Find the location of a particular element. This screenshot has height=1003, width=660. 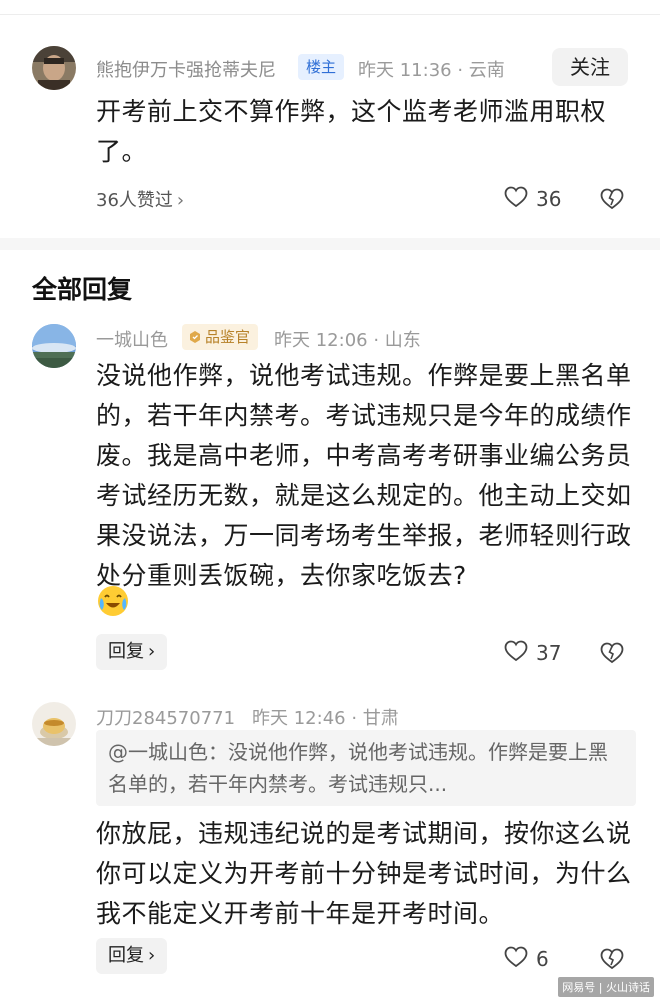

expert-badge-label: 品鉴官 is located at coordinates (228, 337).